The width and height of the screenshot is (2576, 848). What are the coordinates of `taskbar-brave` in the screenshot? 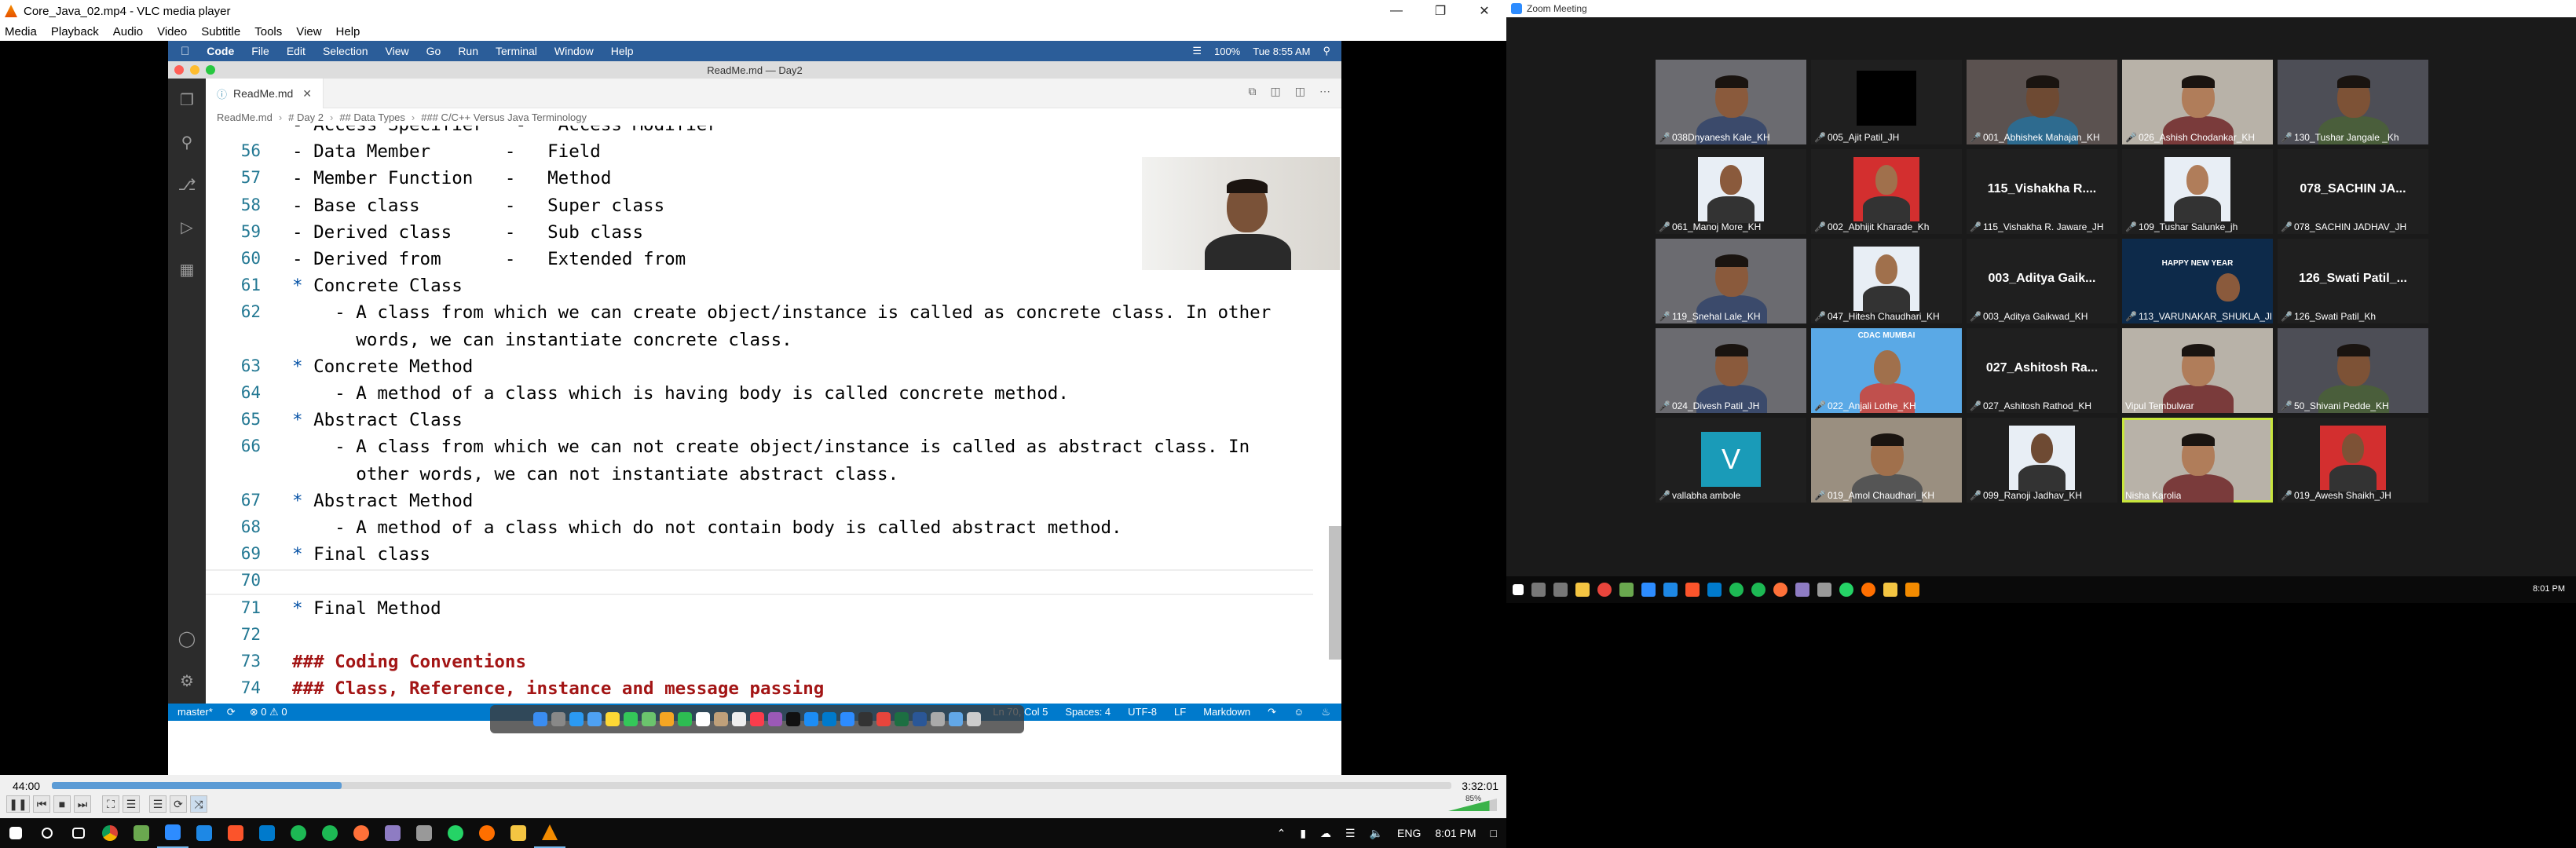 It's located at (236, 833).